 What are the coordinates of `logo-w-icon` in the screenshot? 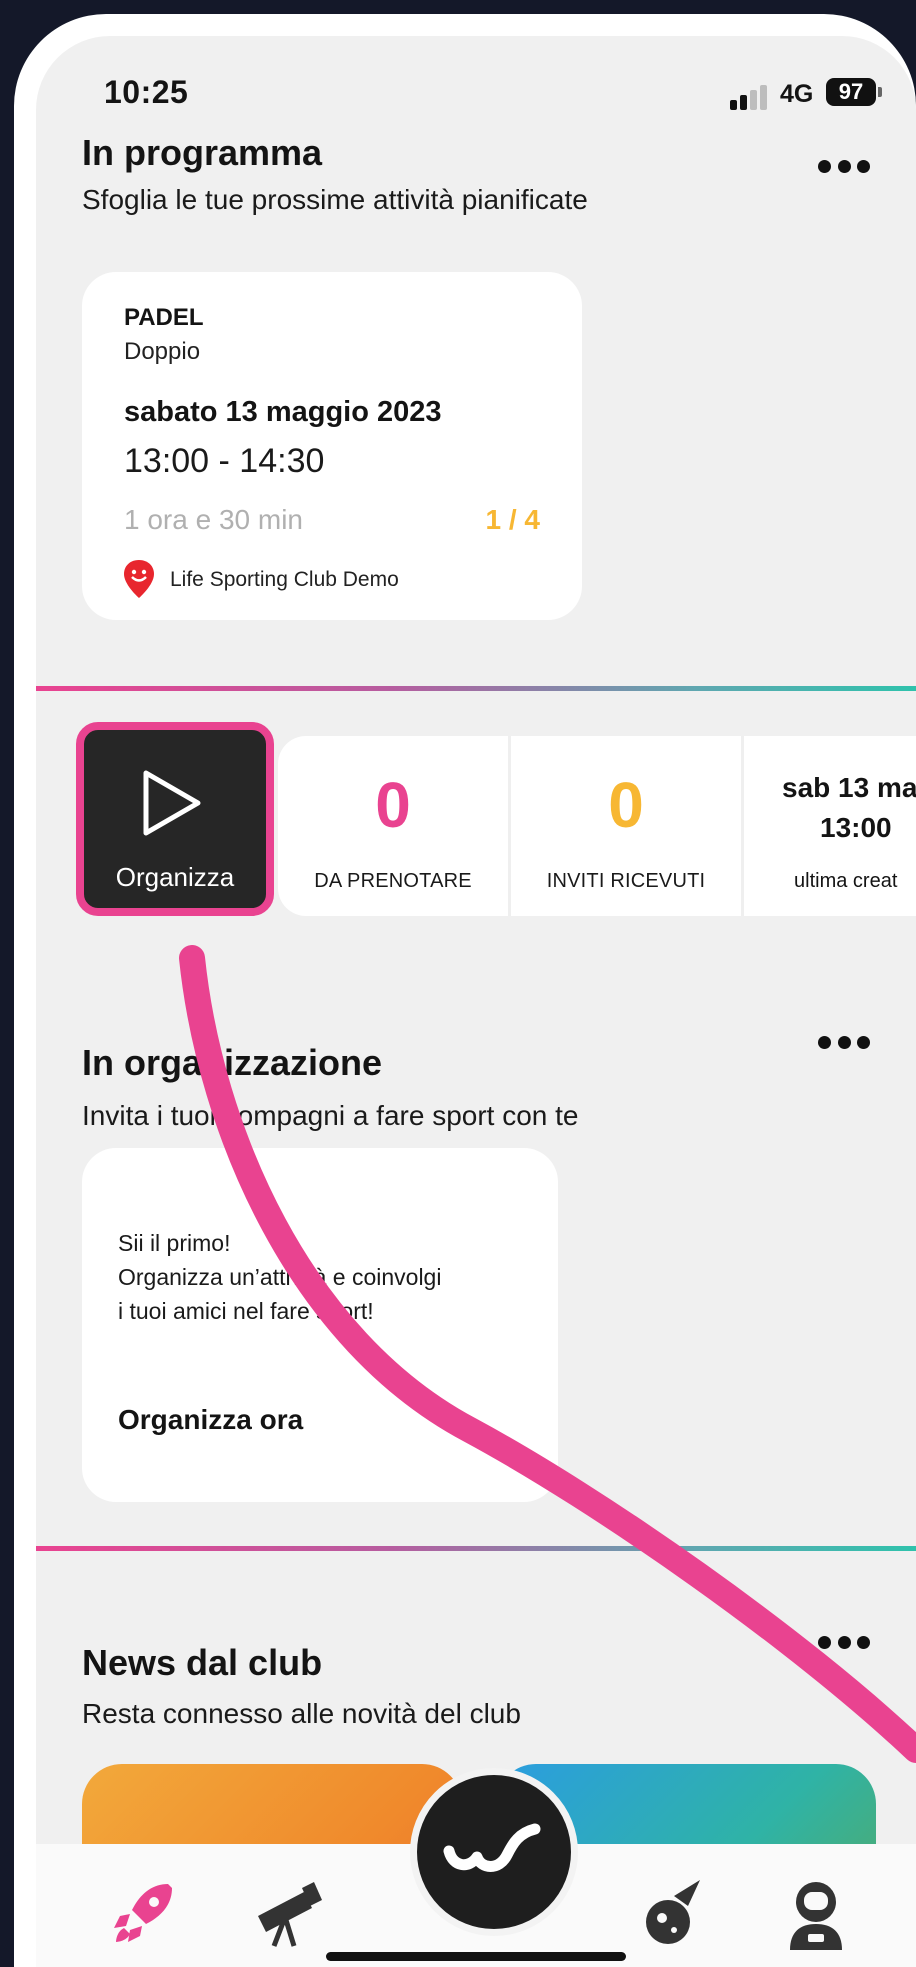 It's located at (492, 1847).